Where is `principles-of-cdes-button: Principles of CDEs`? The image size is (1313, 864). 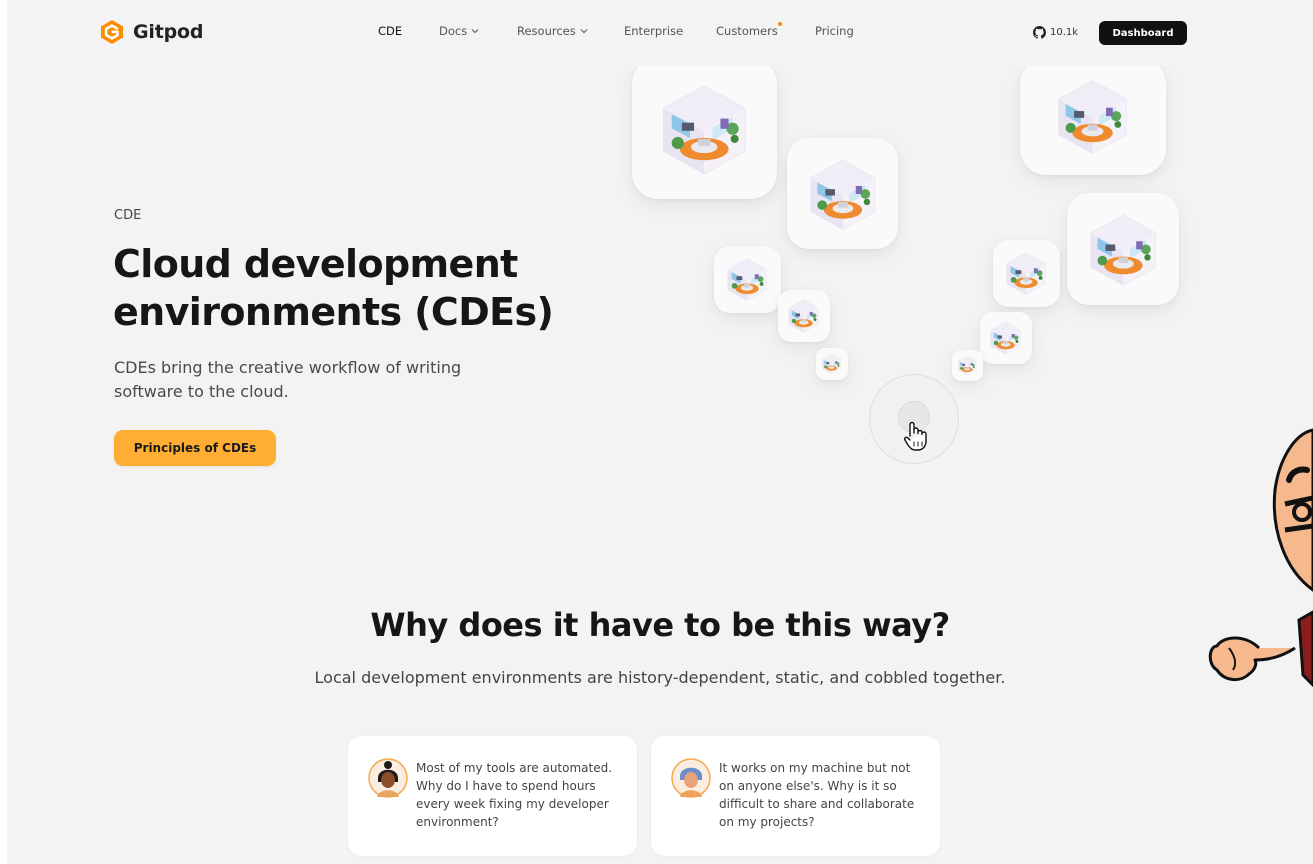 principles-of-cdes-button: Principles of CDEs is located at coordinates (195, 448).